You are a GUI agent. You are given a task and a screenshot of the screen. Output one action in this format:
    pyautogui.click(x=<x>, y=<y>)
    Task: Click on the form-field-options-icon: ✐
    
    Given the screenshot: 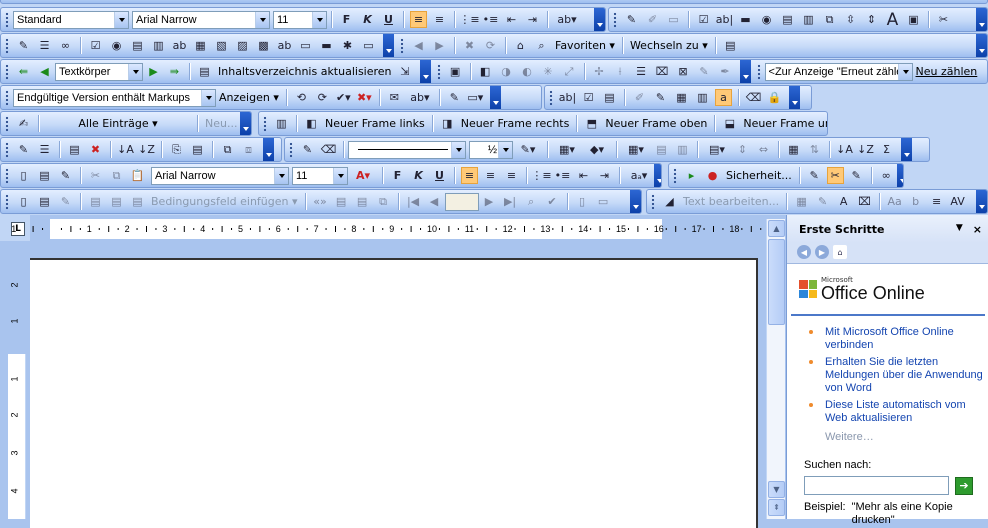 What is the action you would take?
    pyautogui.click(x=639, y=97)
    